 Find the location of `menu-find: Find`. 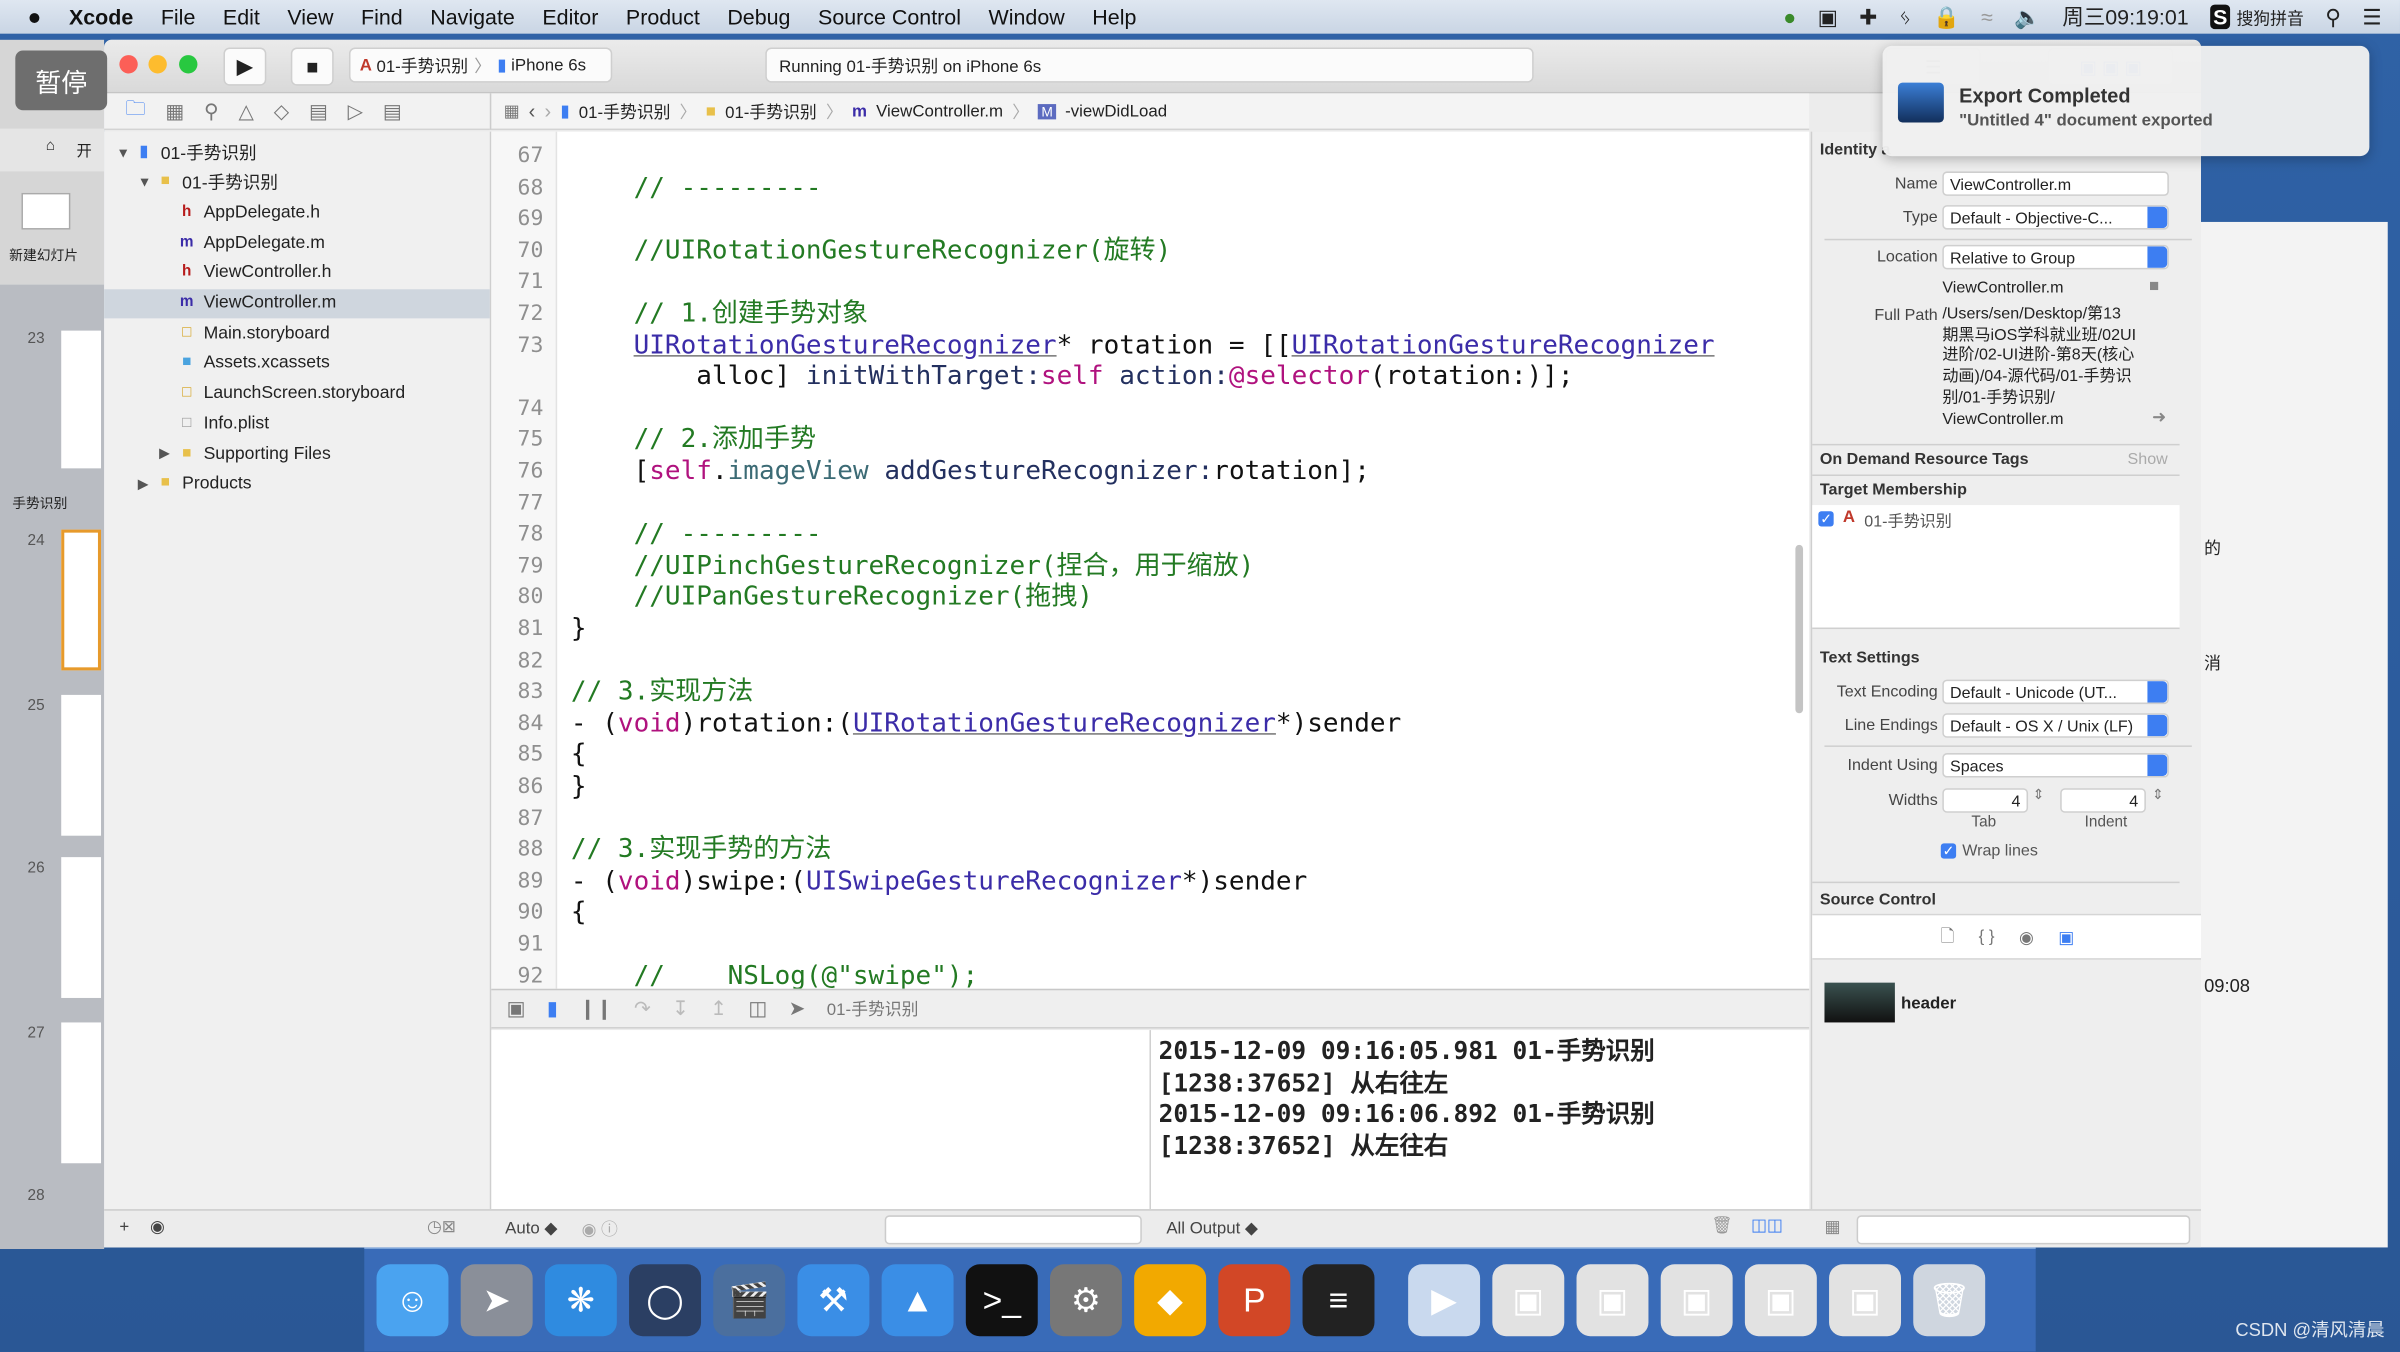

menu-find: Find is located at coordinates (382, 17).